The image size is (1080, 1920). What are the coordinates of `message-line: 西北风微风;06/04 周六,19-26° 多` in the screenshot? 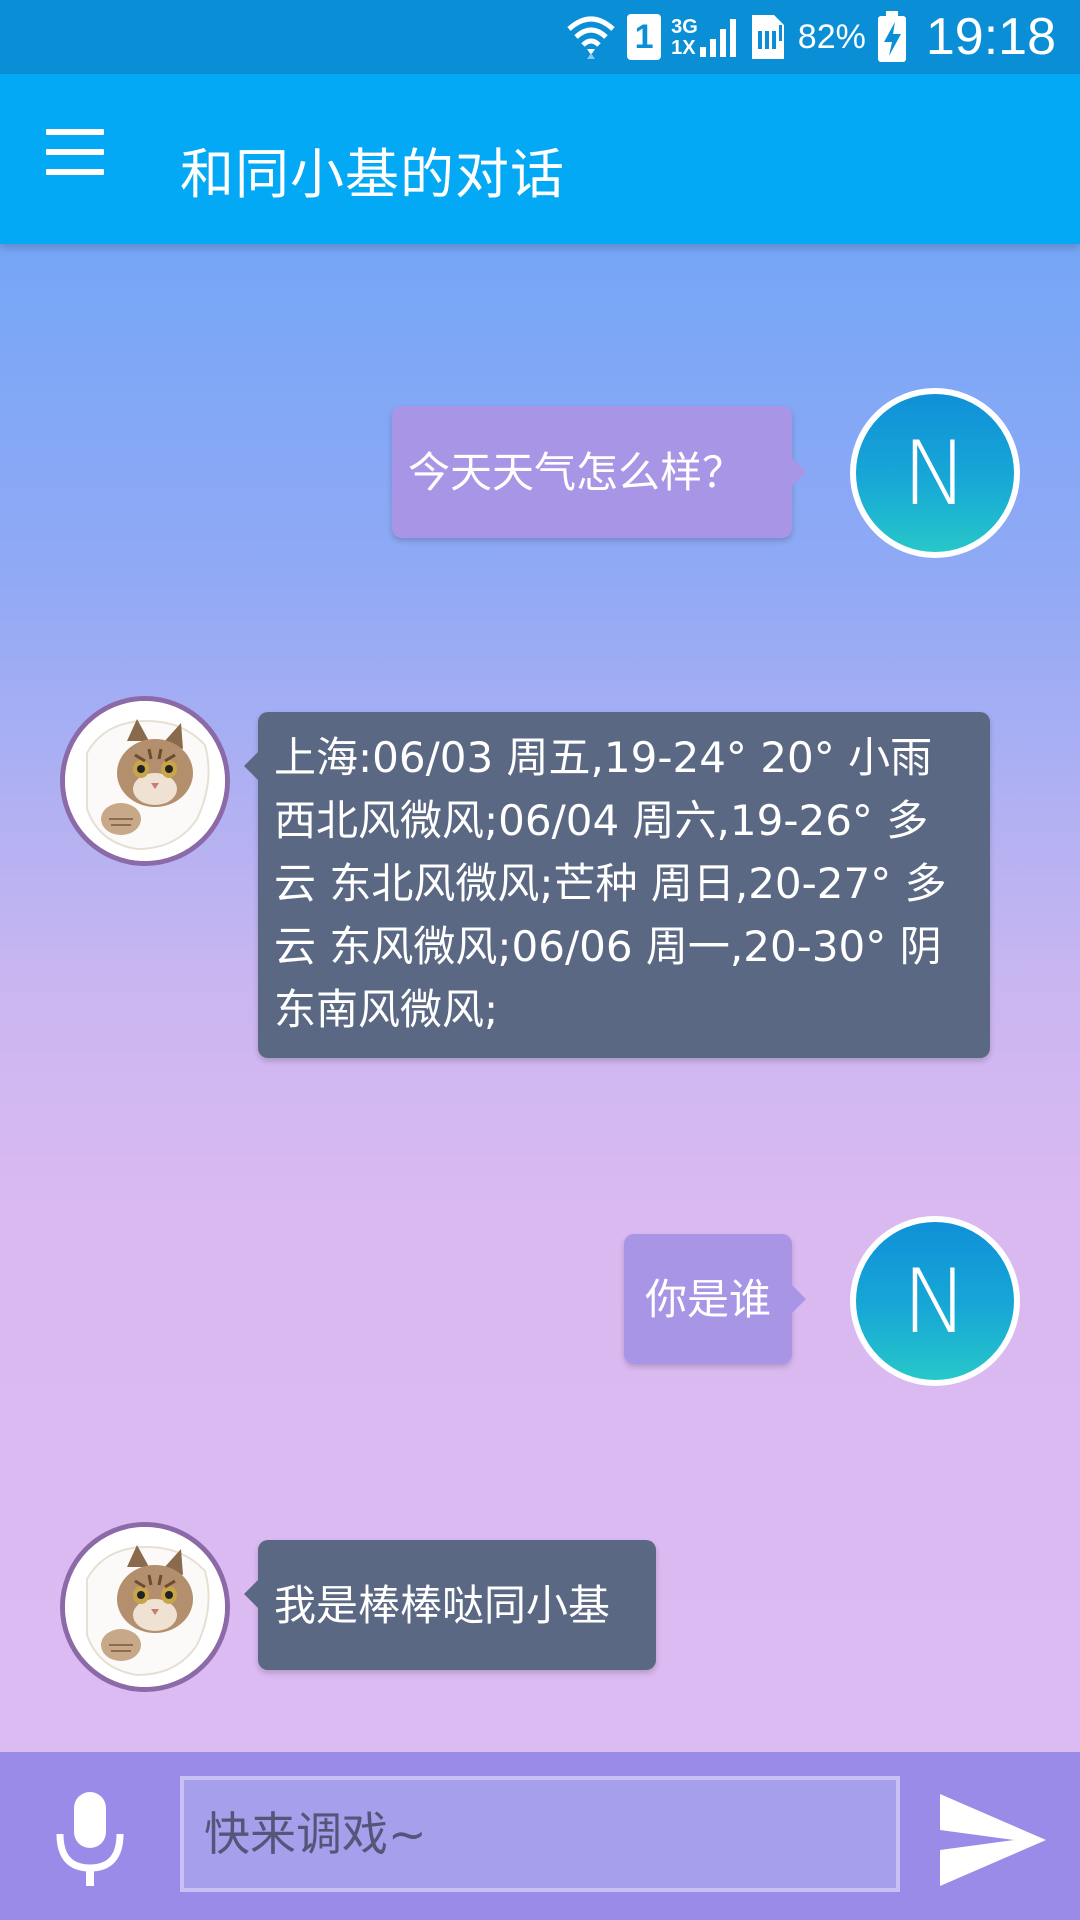 It's located at (601, 820).